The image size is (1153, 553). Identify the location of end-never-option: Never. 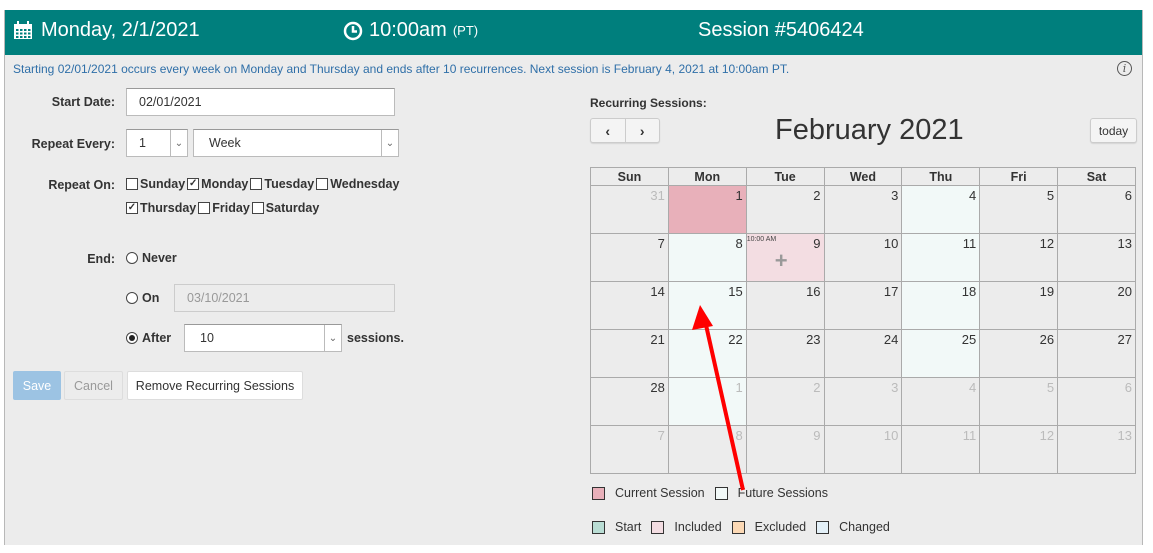
(151, 258).